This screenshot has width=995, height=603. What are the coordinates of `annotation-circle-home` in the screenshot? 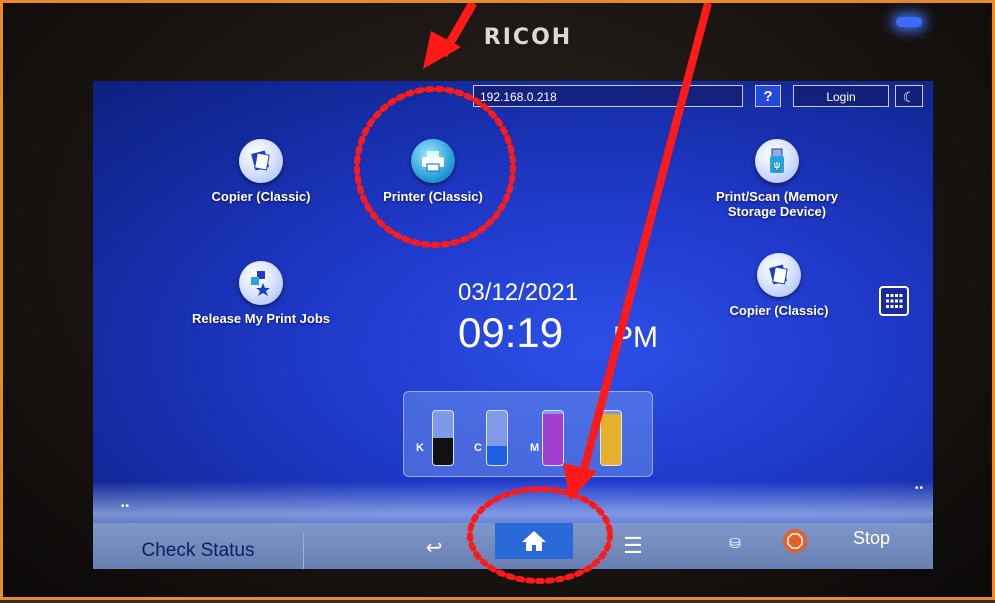 It's located at (540, 535).